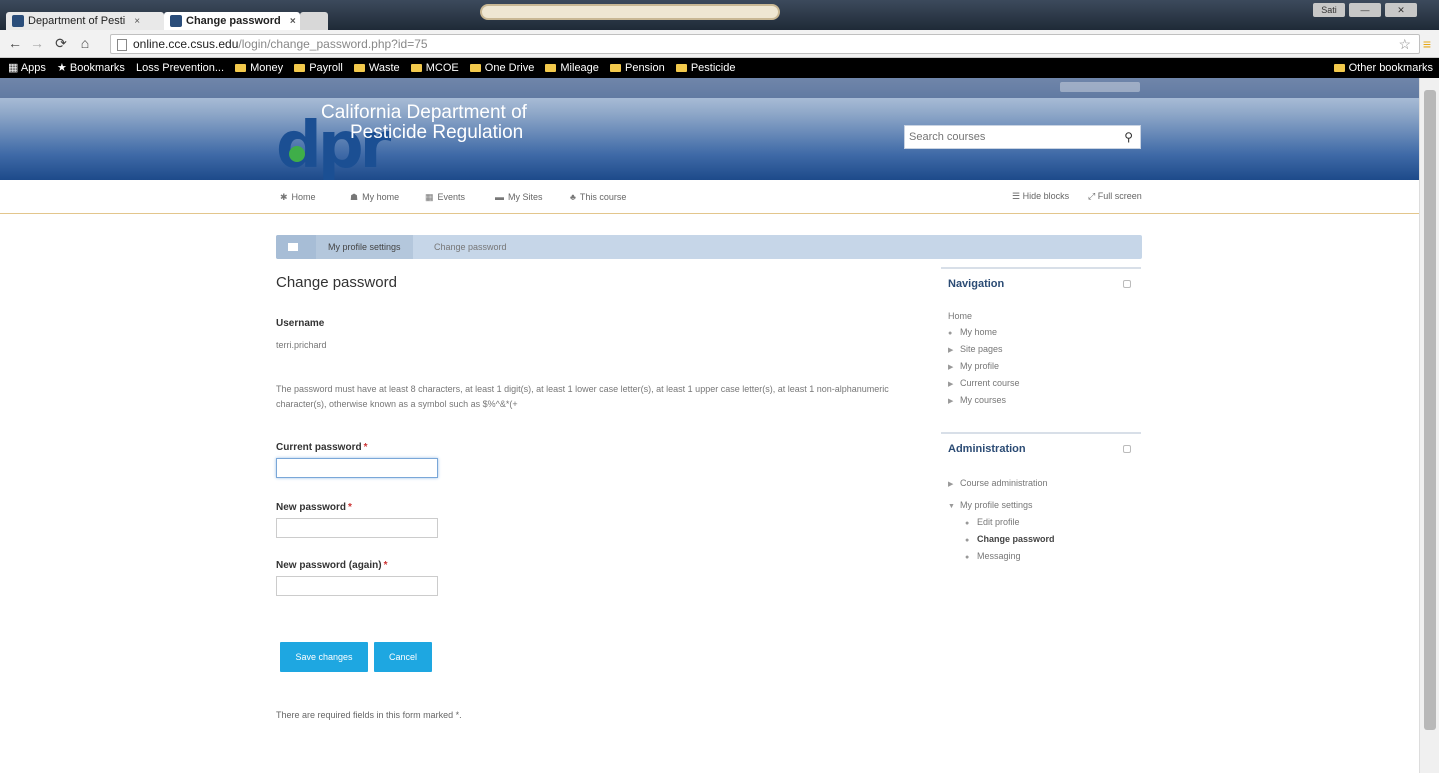 The image size is (1439, 773). What do you see at coordinates (987, 449) in the screenshot?
I see `administration-block-title: Administration` at bounding box center [987, 449].